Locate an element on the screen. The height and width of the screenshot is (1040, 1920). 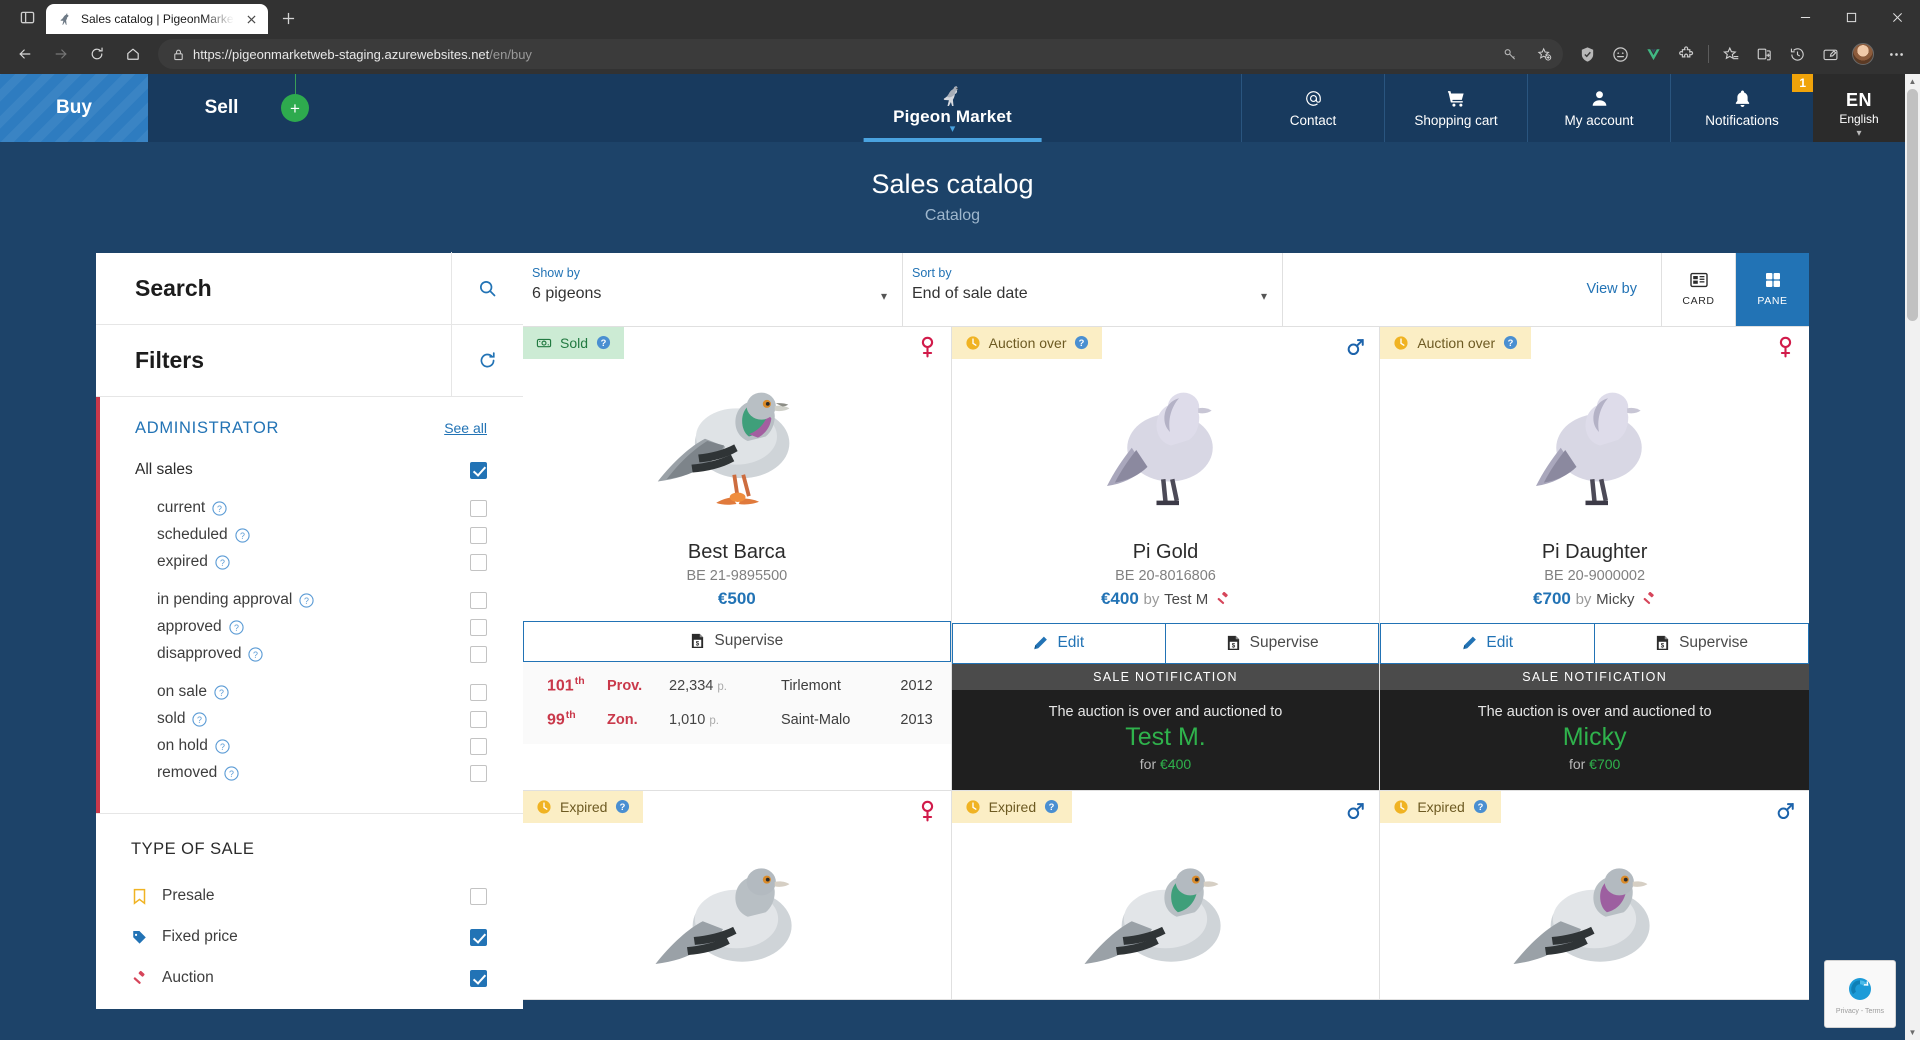
refresh-icon is located at coordinates (487, 360).